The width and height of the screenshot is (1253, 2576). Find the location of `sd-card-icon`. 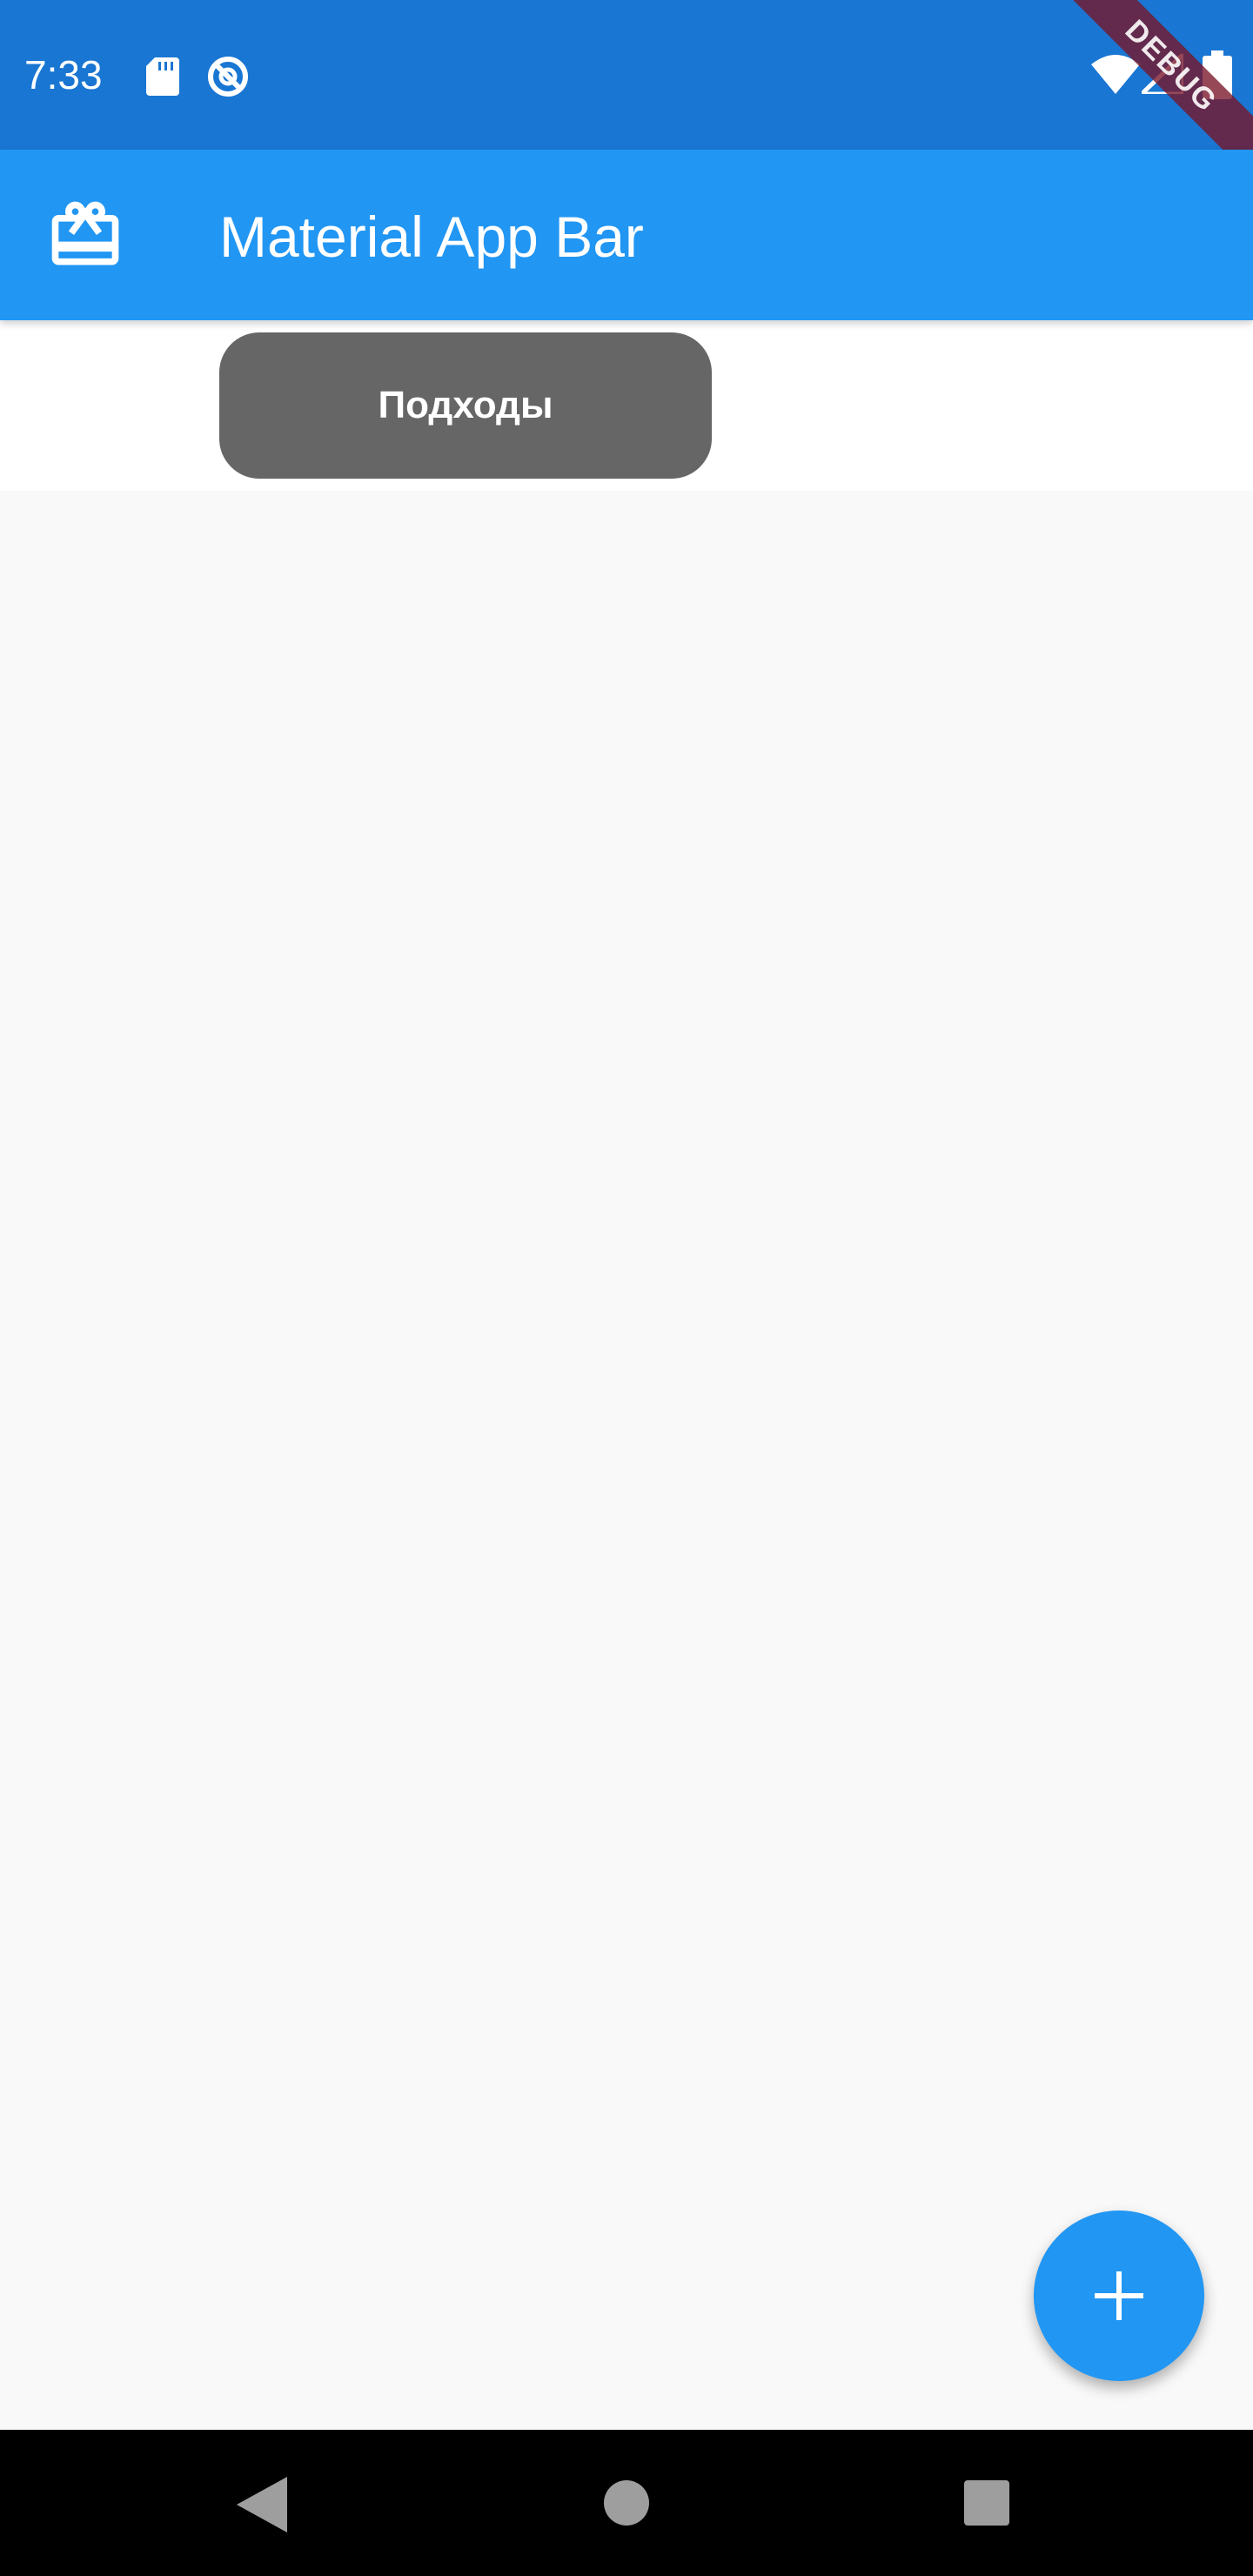

sd-card-icon is located at coordinates (162, 77).